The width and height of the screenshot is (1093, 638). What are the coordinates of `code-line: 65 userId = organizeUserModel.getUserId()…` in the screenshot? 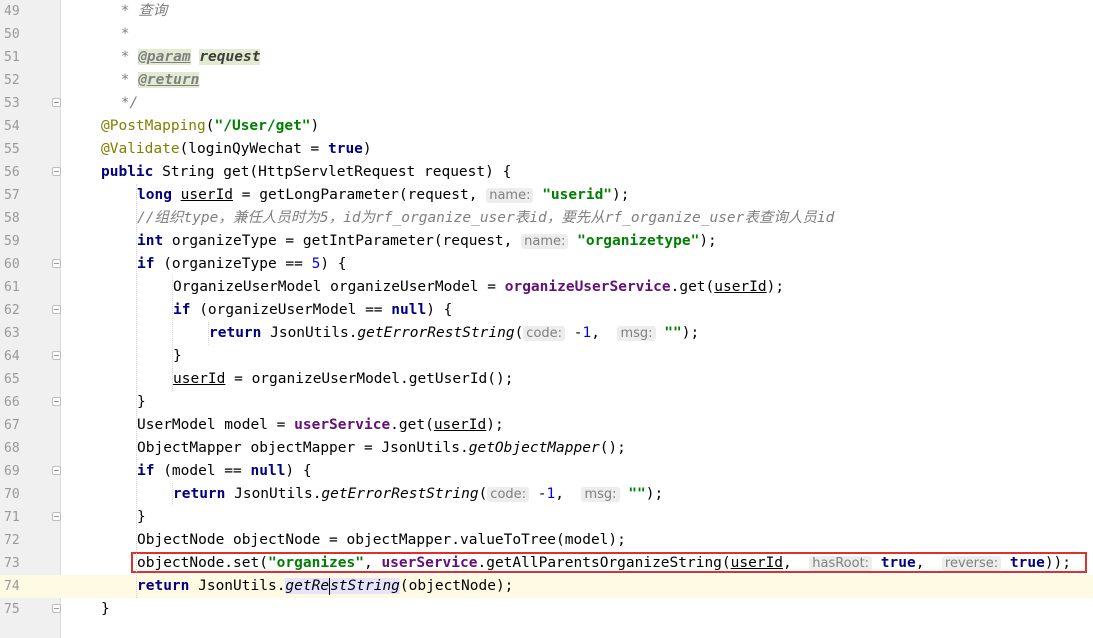 It's located at (546, 379).